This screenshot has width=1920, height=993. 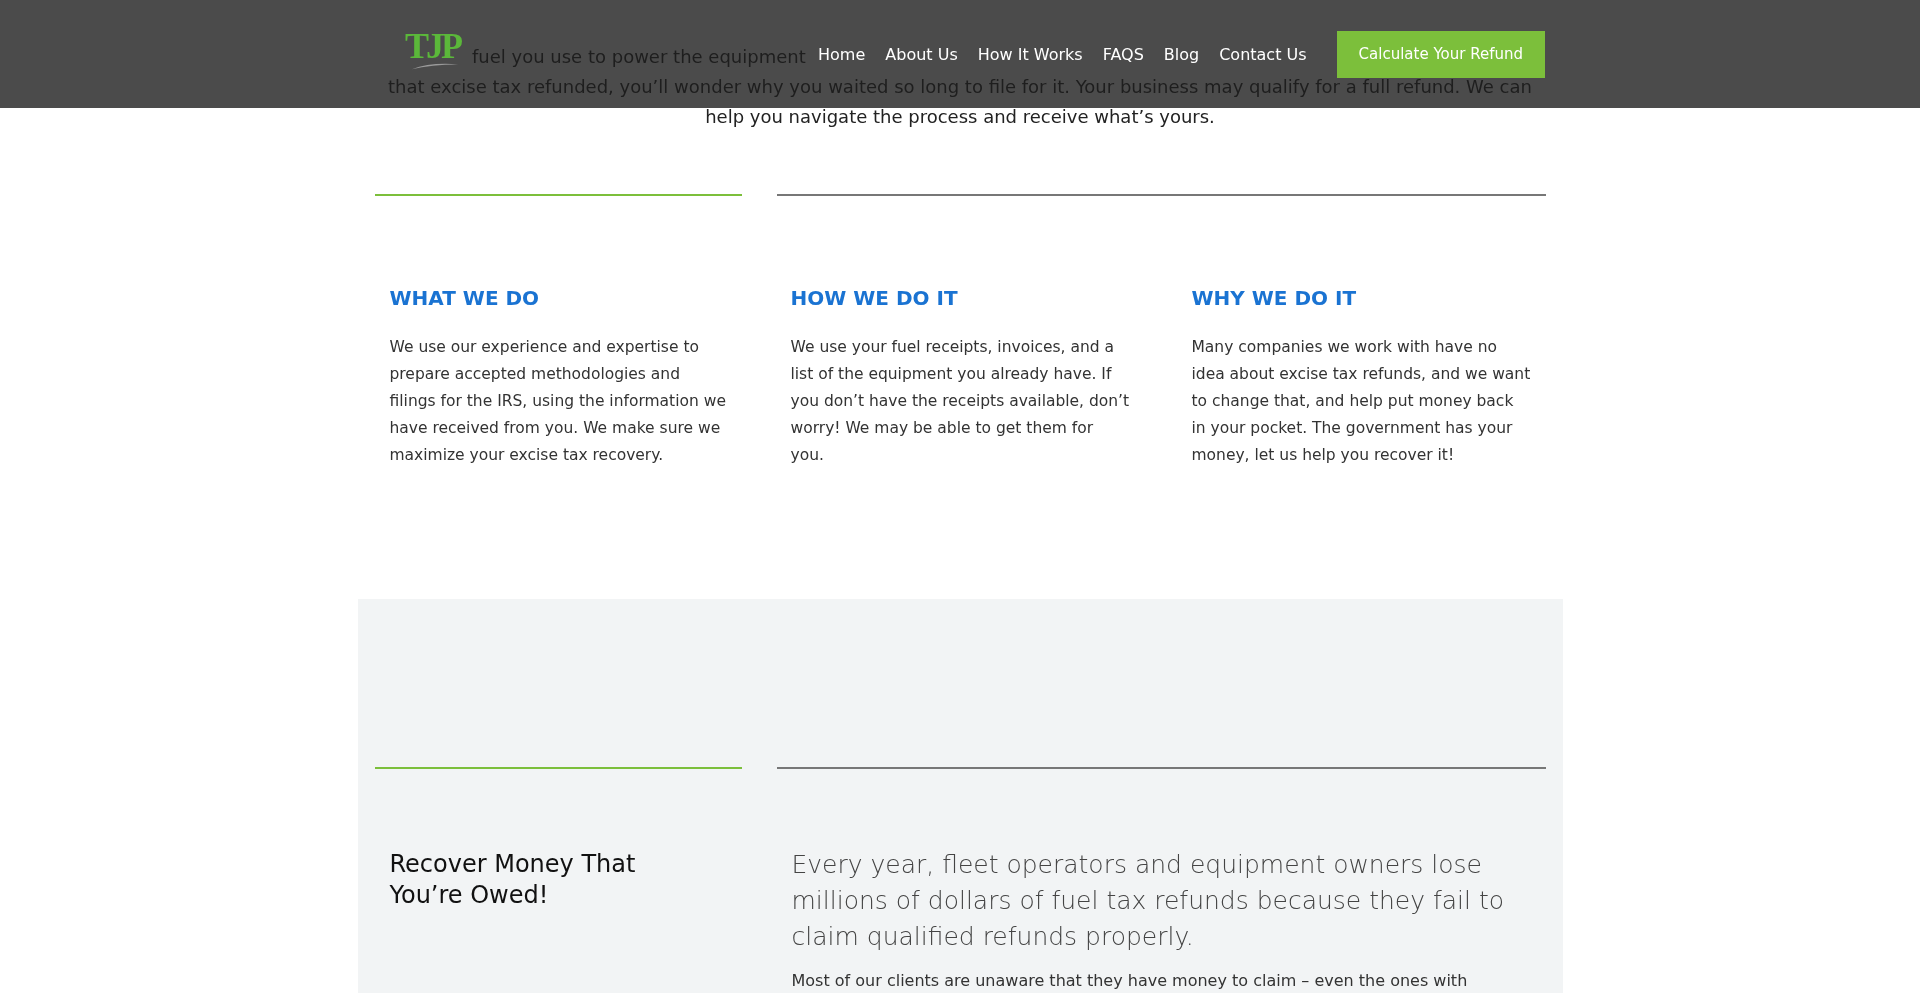 What do you see at coordinates (842, 54) in the screenshot?
I see `nav-link: Home` at bounding box center [842, 54].